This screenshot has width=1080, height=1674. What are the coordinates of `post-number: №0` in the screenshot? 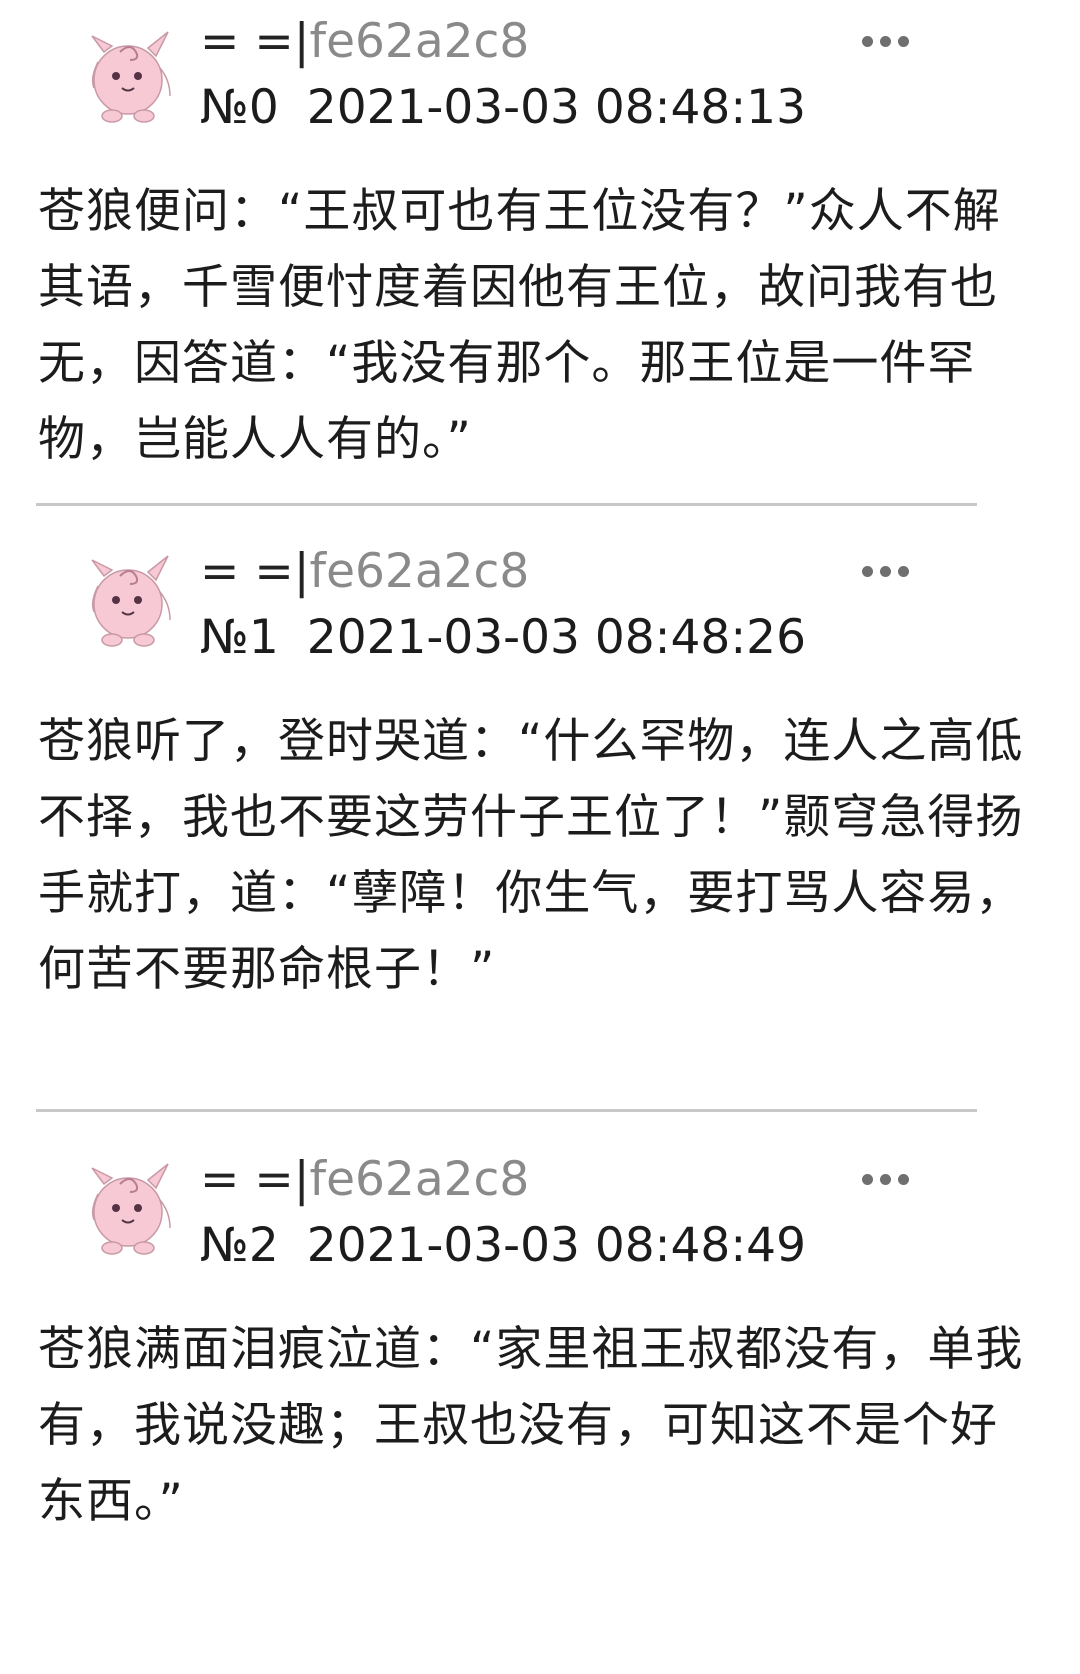 It's located at (239, 107).